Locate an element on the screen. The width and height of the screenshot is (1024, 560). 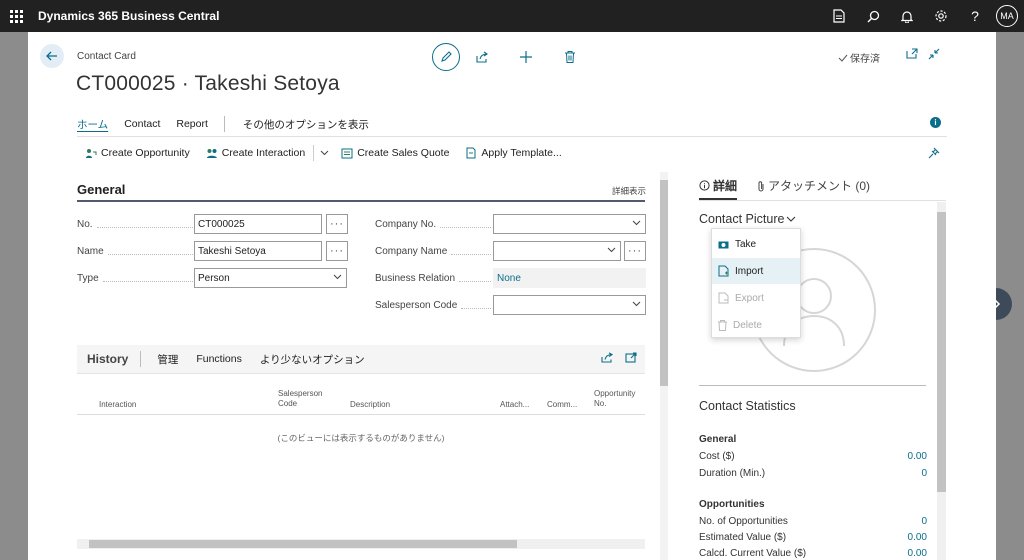
create-opportunity-button: Create Opportunity is located at coordinates (137, 153).